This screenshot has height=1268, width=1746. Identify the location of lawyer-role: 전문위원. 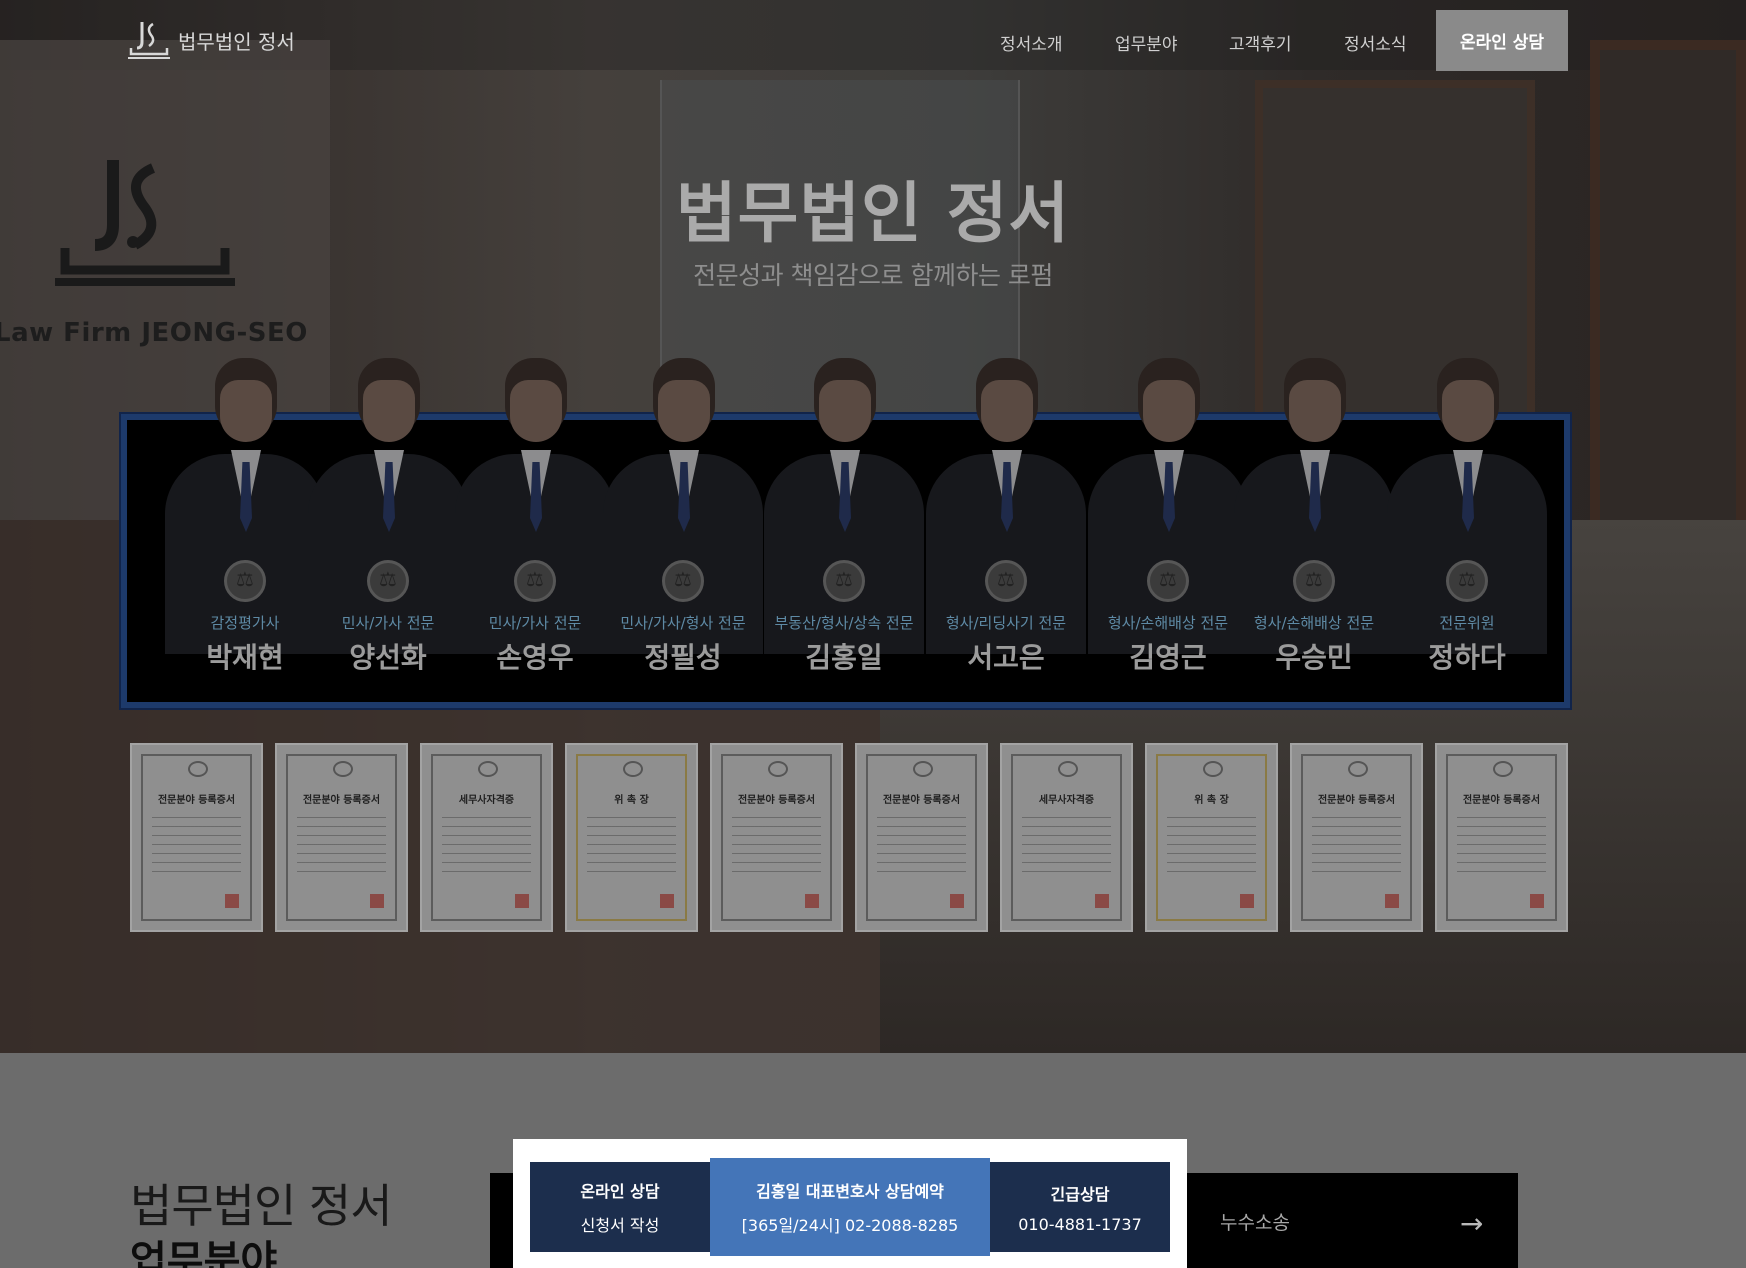
(1467, 623).